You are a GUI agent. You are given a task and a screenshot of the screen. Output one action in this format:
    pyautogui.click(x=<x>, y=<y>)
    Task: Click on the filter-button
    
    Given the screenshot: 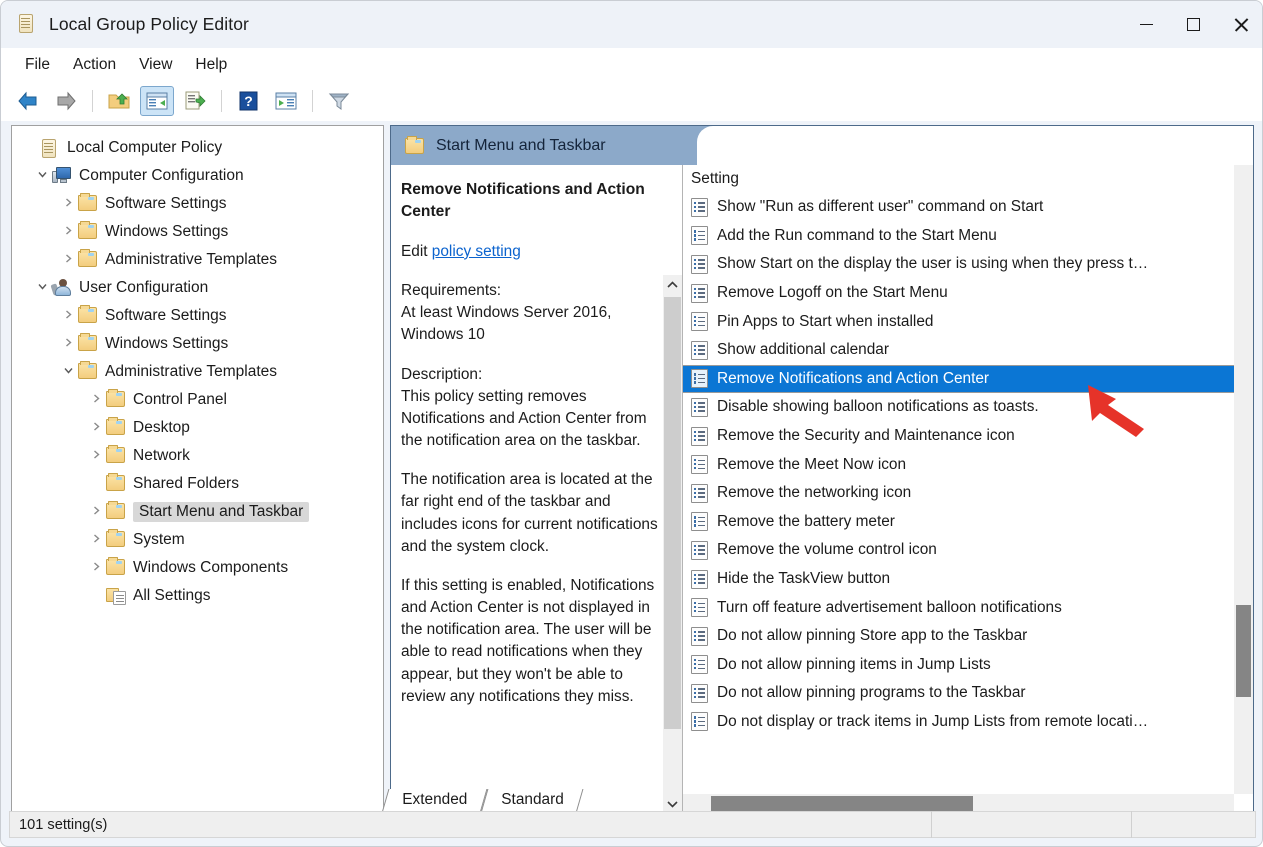 What is the action you would take?
    pyautogui.click(x=339, y=101)
    